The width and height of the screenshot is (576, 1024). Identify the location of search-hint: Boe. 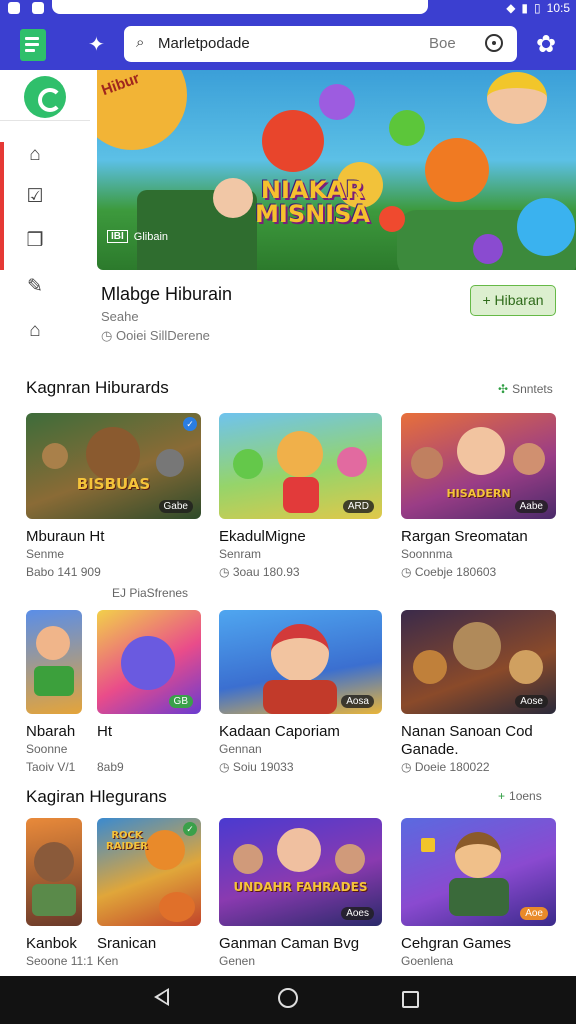
(442, 43).